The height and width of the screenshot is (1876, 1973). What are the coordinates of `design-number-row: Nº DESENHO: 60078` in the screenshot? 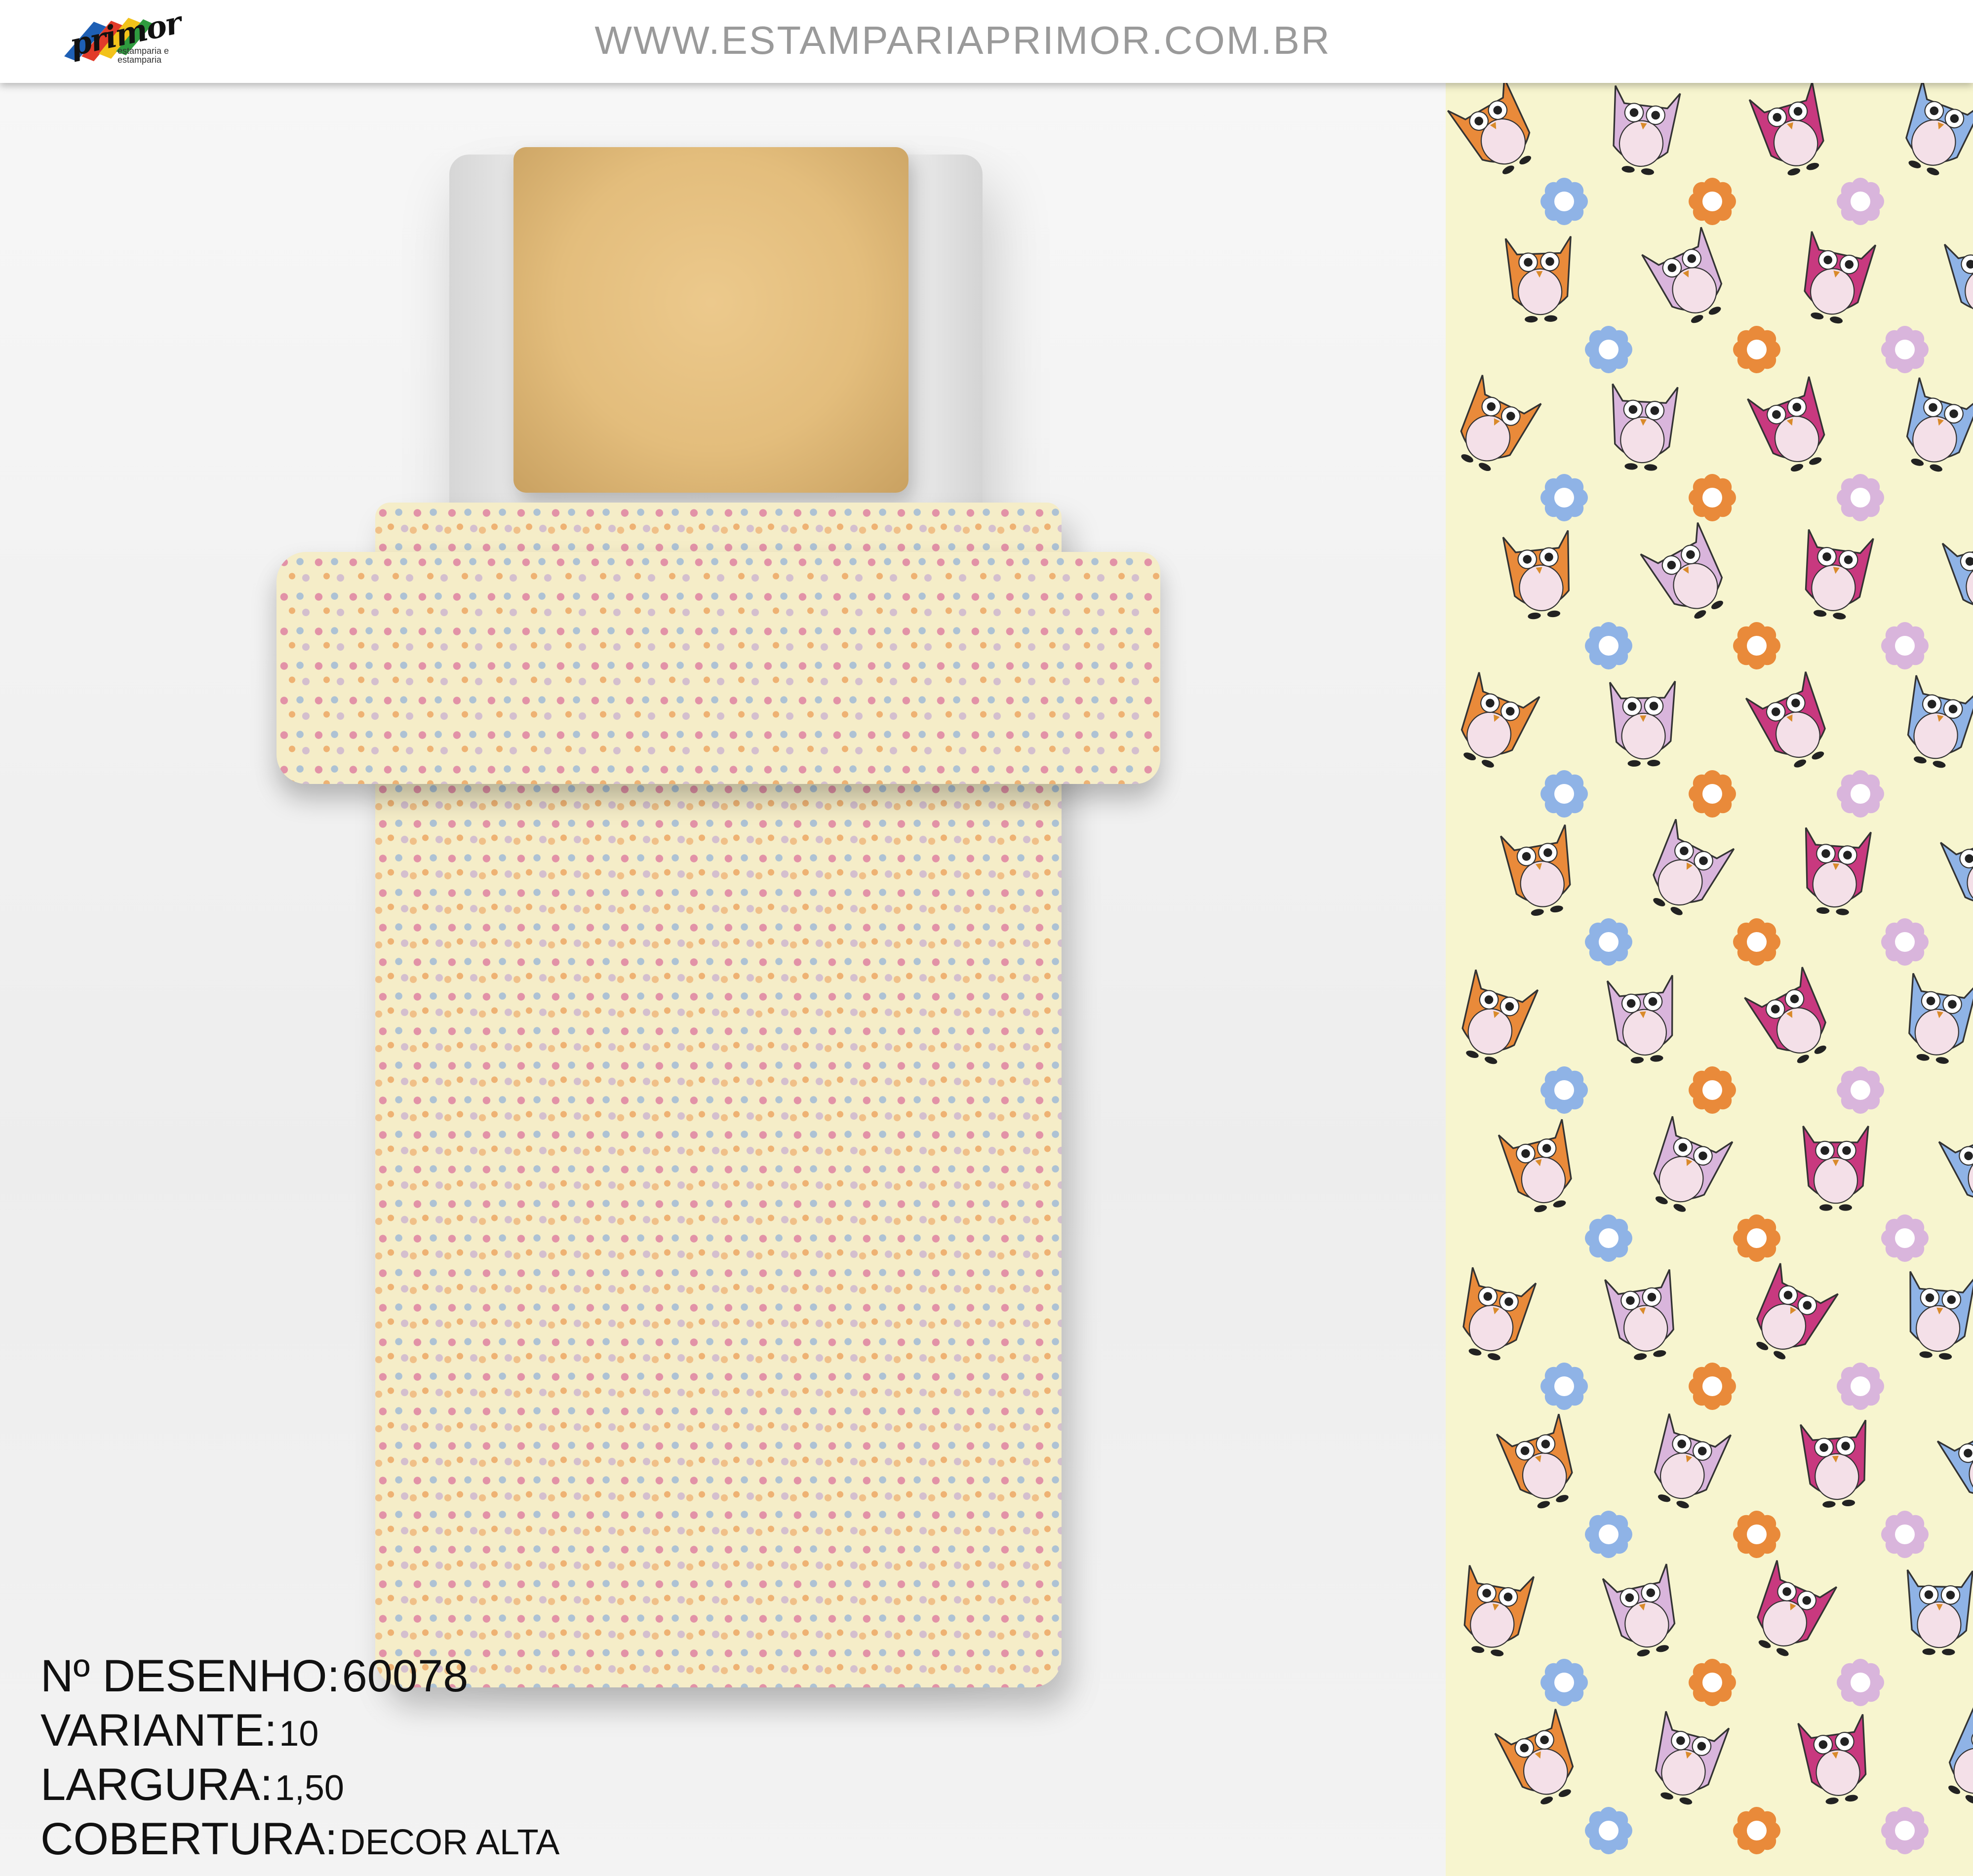 It's located at (386, 1676).